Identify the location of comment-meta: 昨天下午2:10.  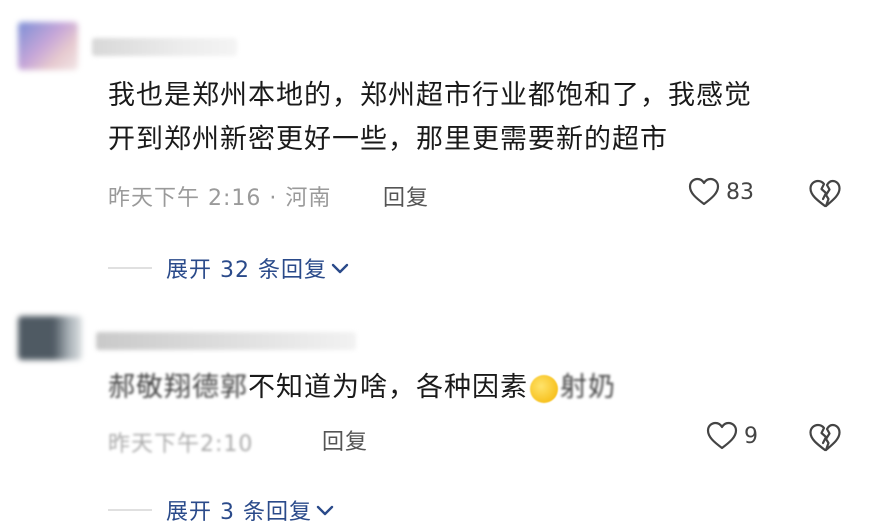
(180, 442).